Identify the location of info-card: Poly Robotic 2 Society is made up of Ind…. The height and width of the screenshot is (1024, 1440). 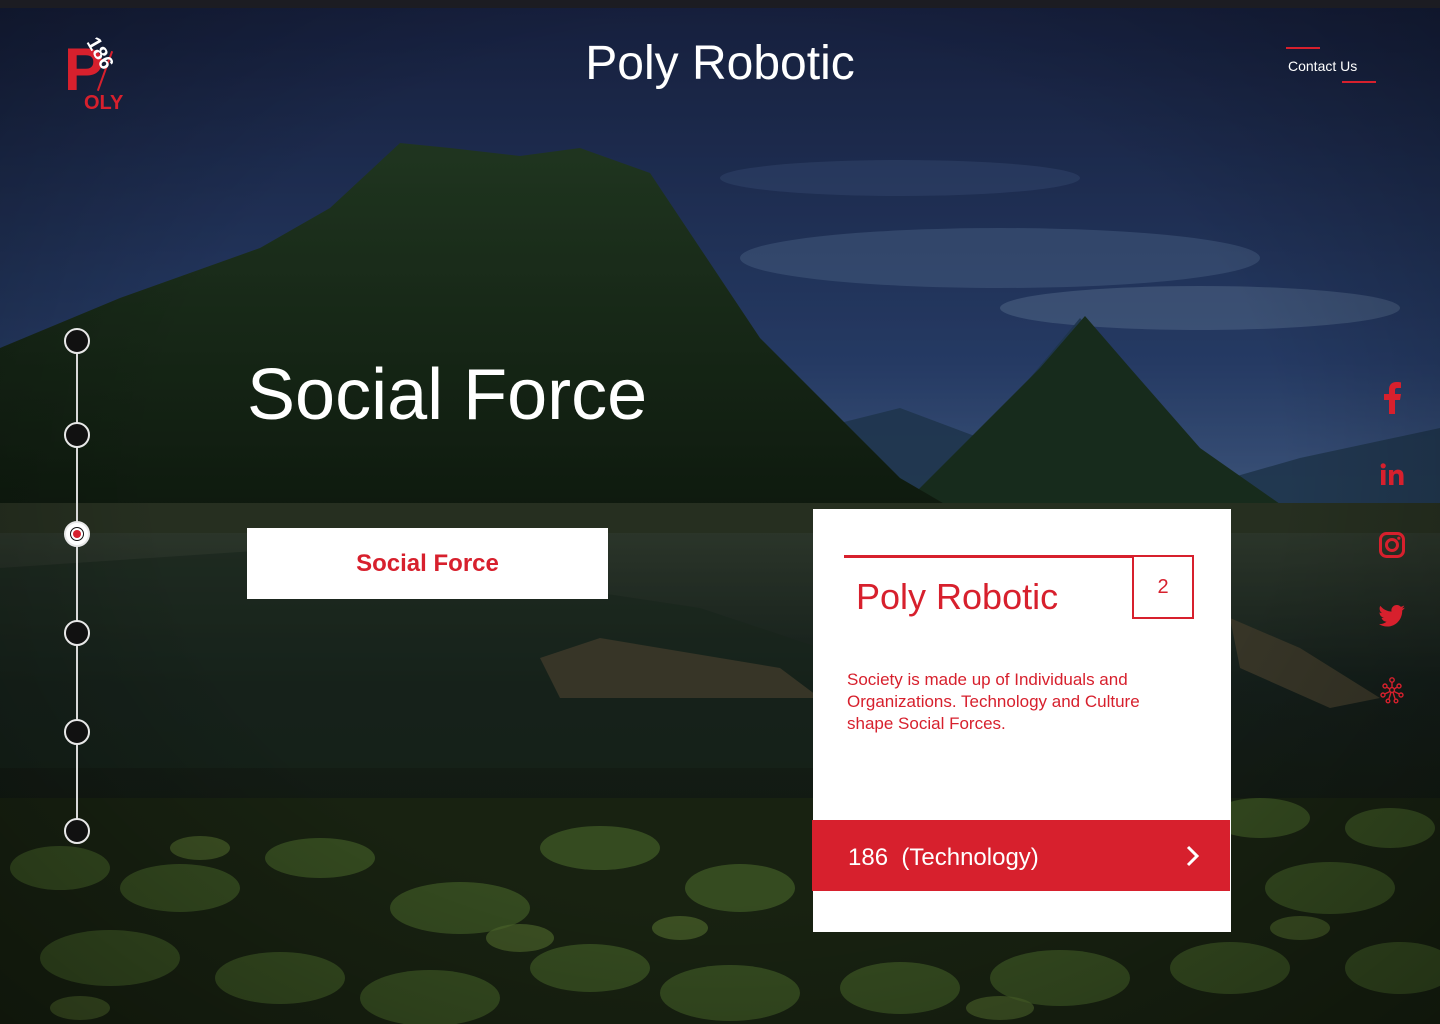
(1021, 720).